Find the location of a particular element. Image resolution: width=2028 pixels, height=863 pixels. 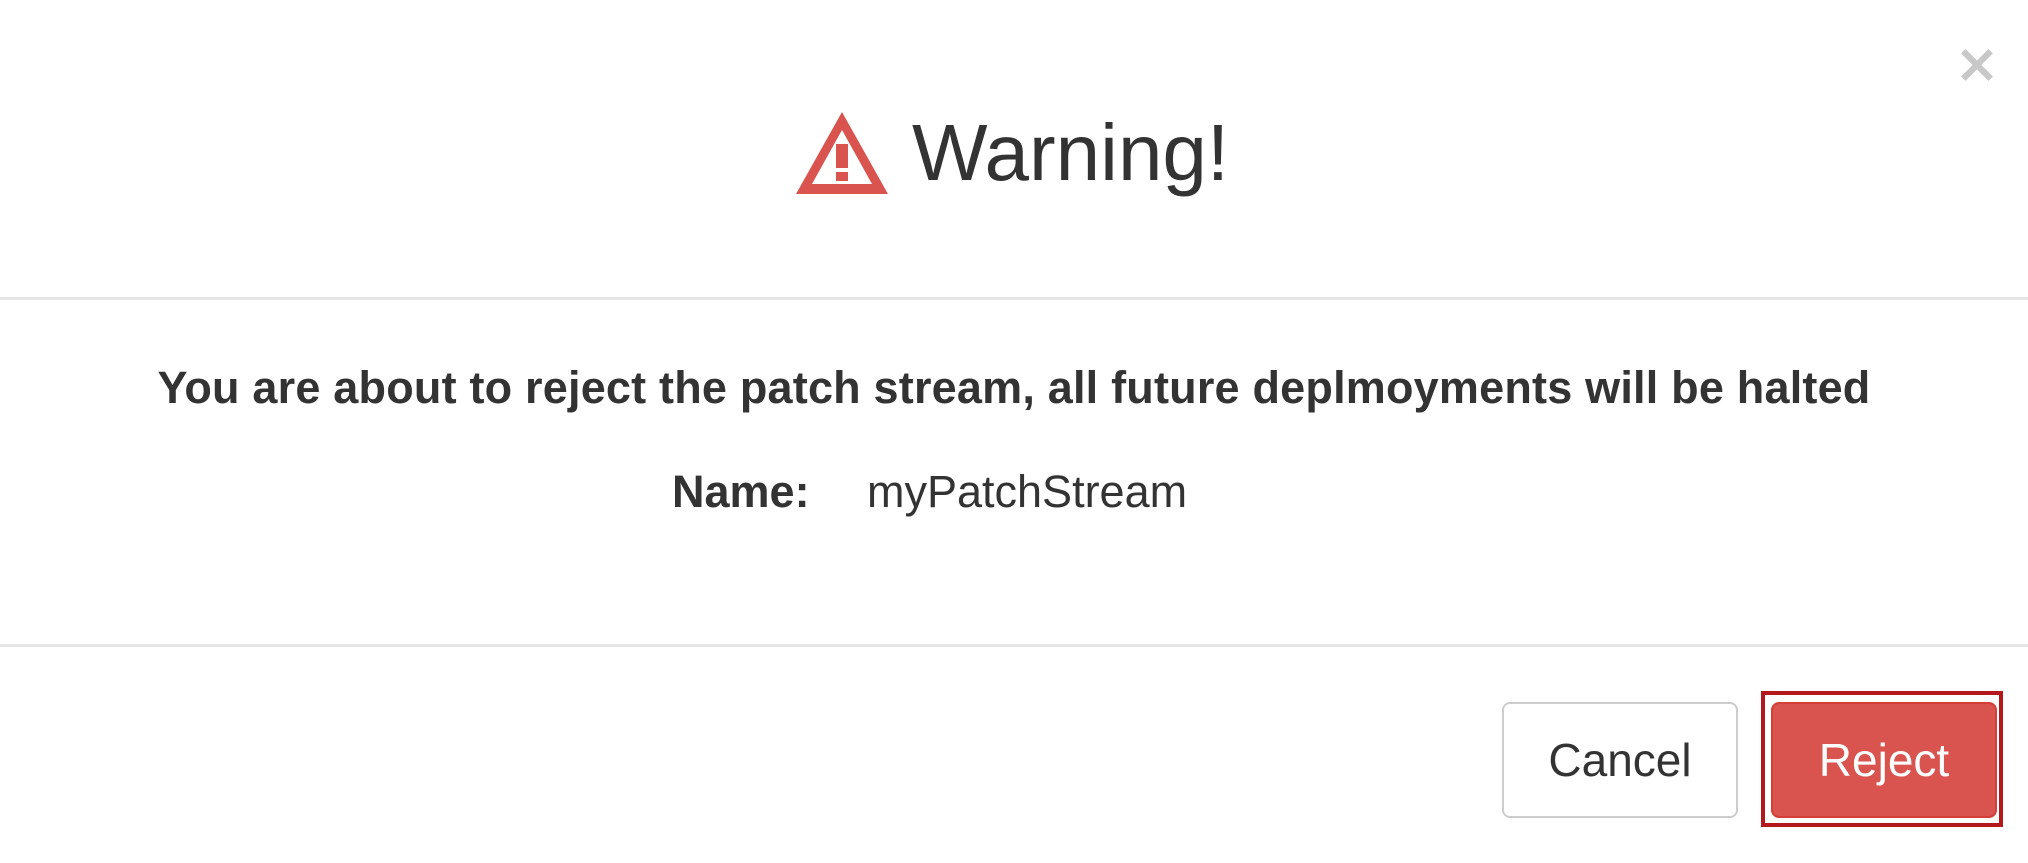

cancel-button: Cancel is located at coordinates (1620, 760).